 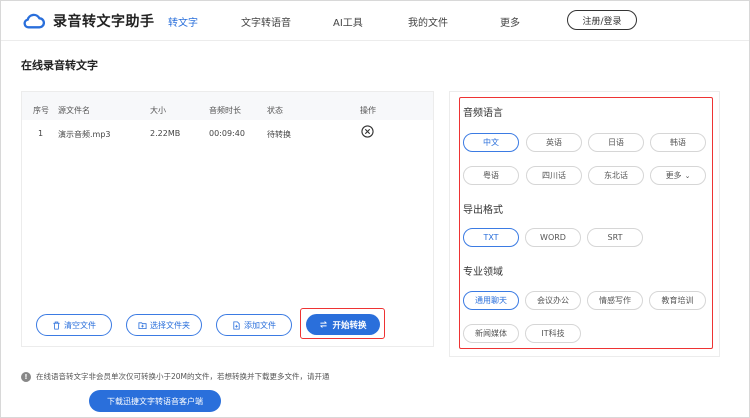 I want to click on option-format-srt: SRT, so click(x=615, y=237).